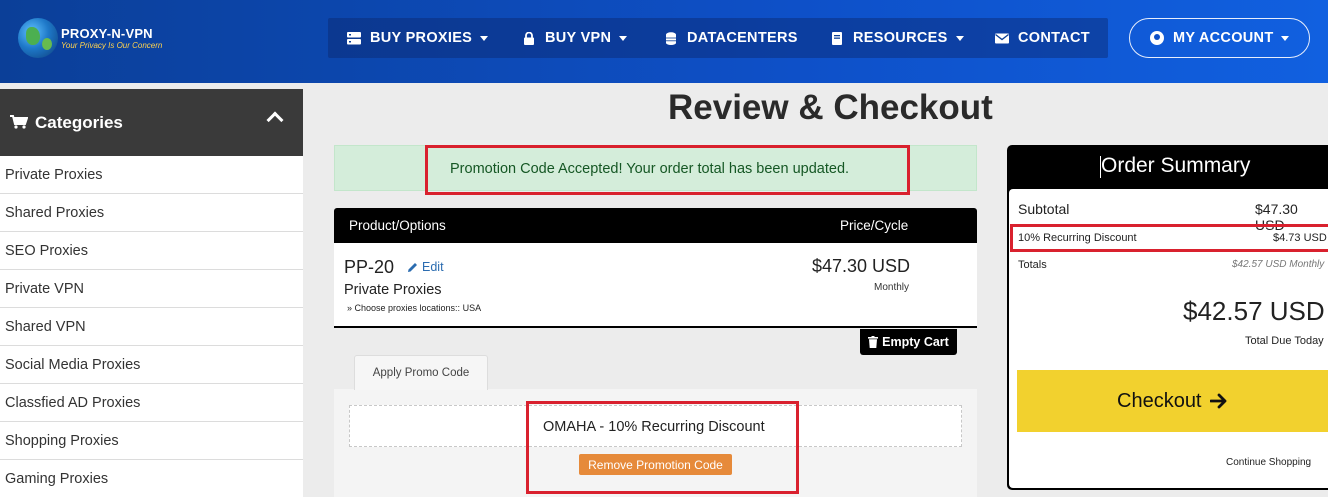 The image size is (1328, 497). I want to click on highlight-box-promo, so click(662, 447).